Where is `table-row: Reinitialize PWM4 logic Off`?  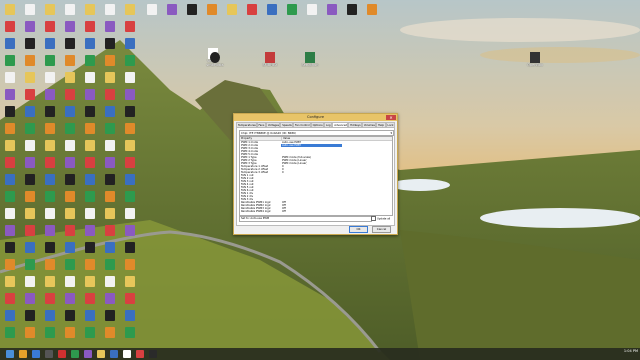 table-row: Reinitialize PWM4 logic Off is located at coordinates (316, 211).